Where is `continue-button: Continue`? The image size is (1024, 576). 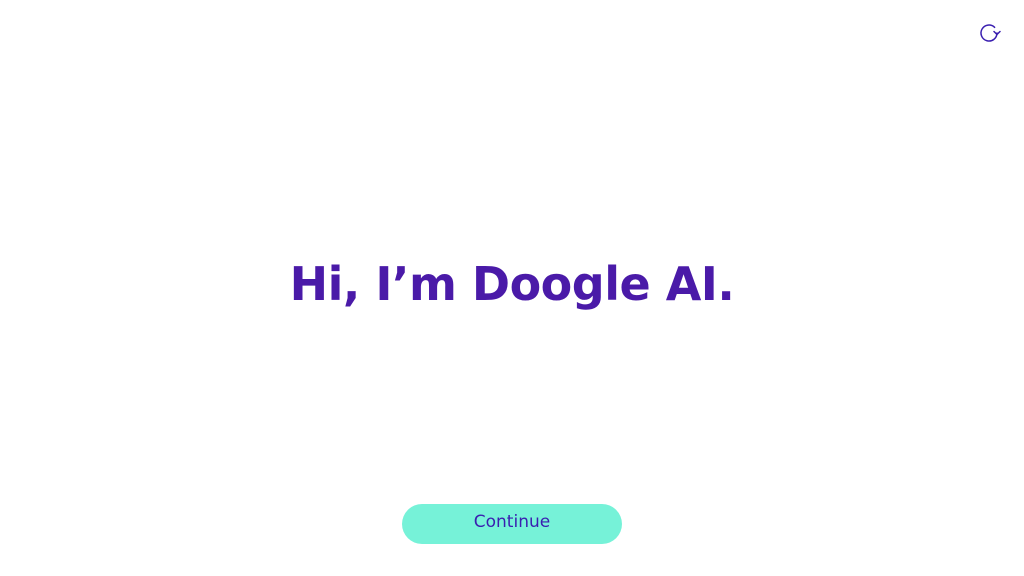 continue-button: Continue is located at coordinates (512, 524).